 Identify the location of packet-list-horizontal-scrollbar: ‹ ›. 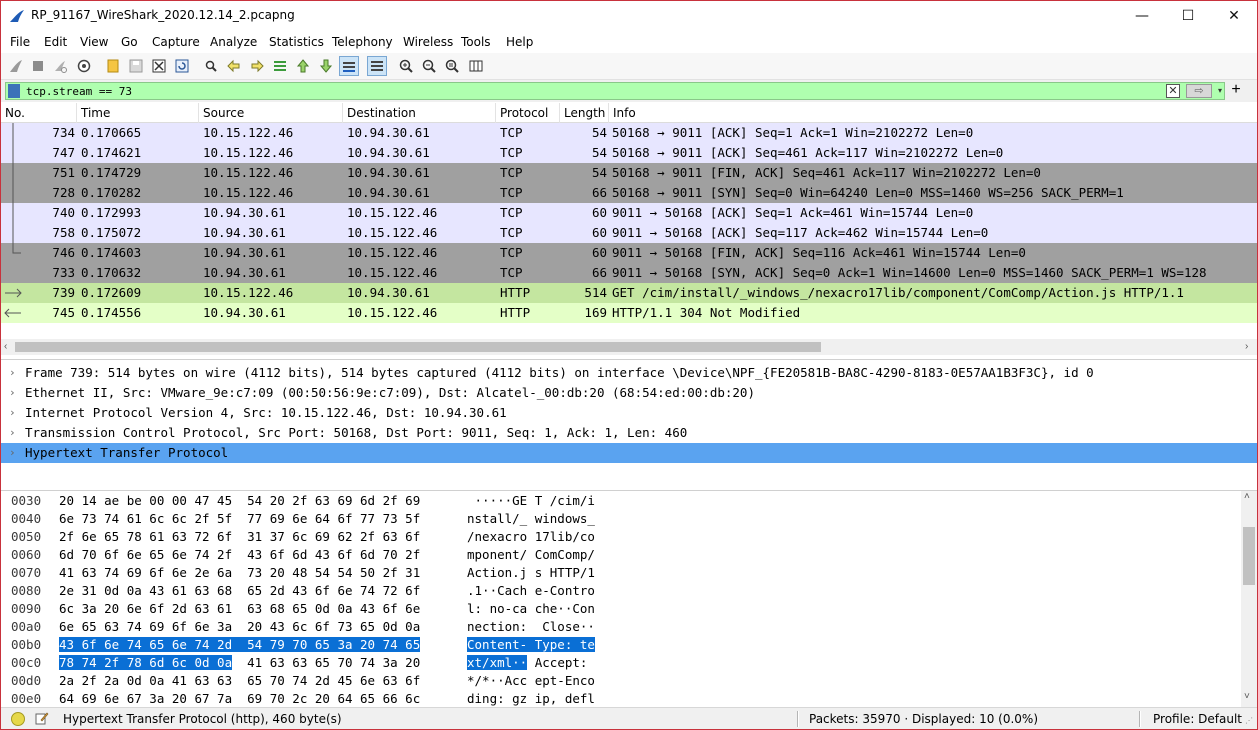
(629, 347).